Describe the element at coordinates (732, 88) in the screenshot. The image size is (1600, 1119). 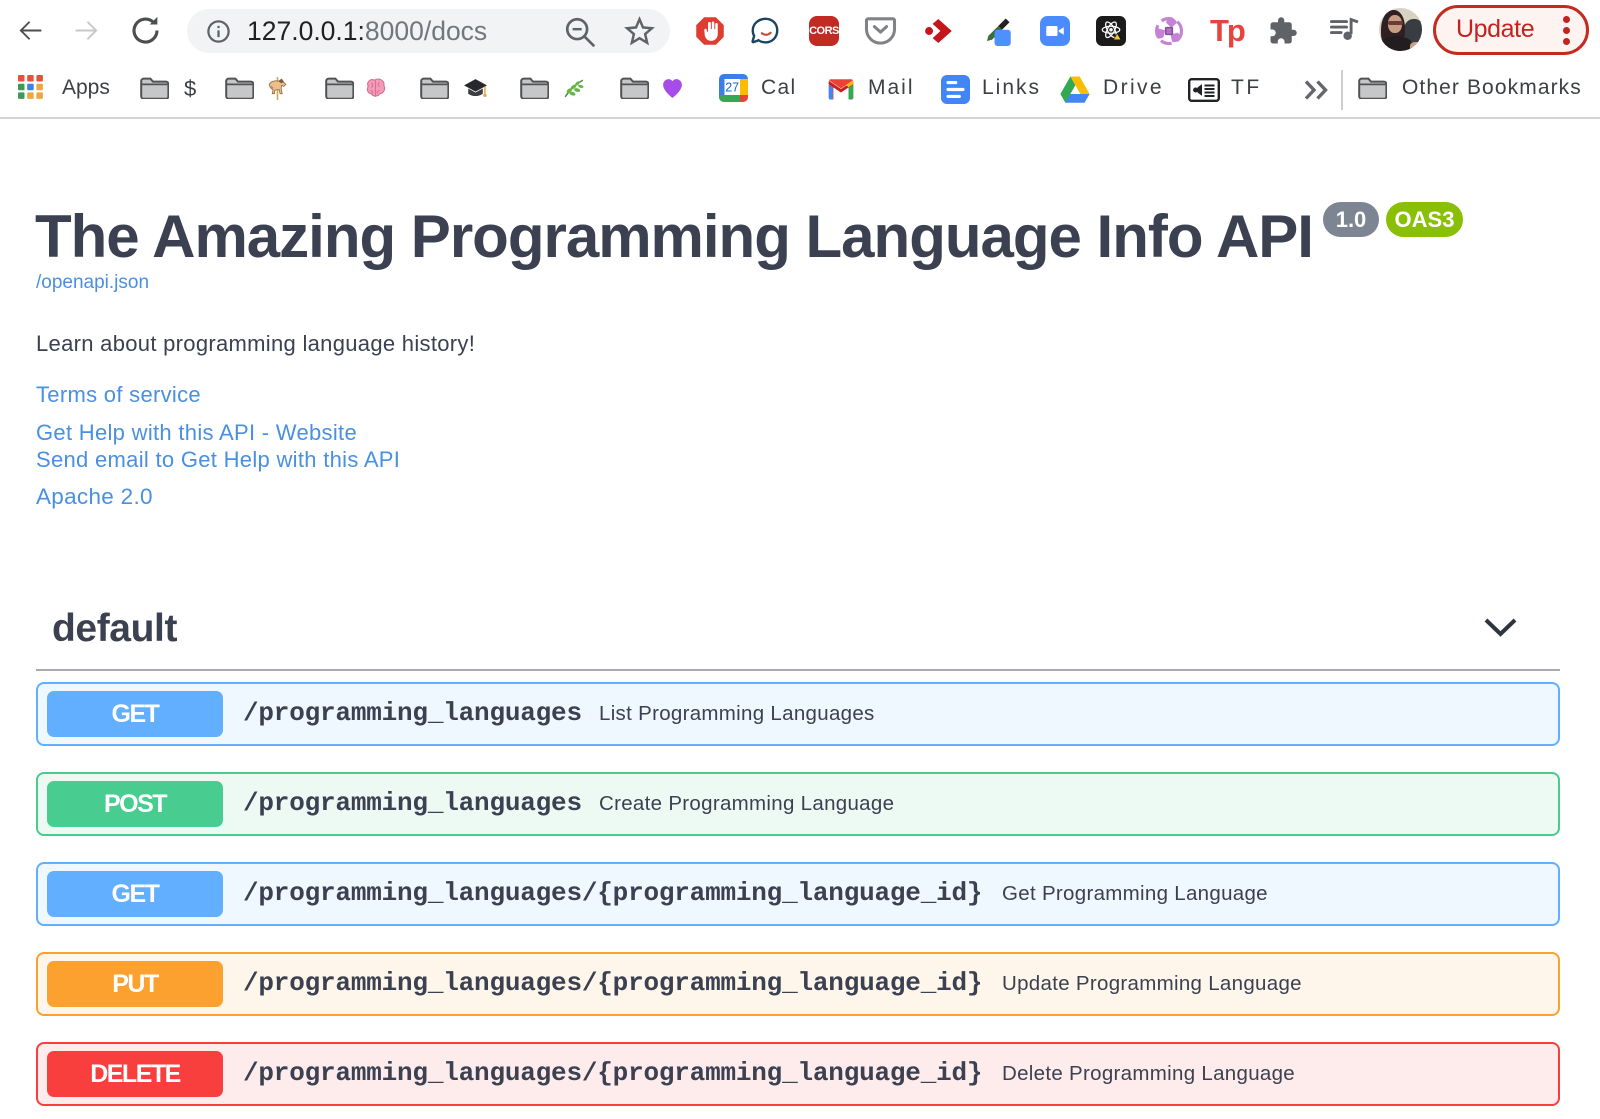
I see `svg-text: 27` at that location.